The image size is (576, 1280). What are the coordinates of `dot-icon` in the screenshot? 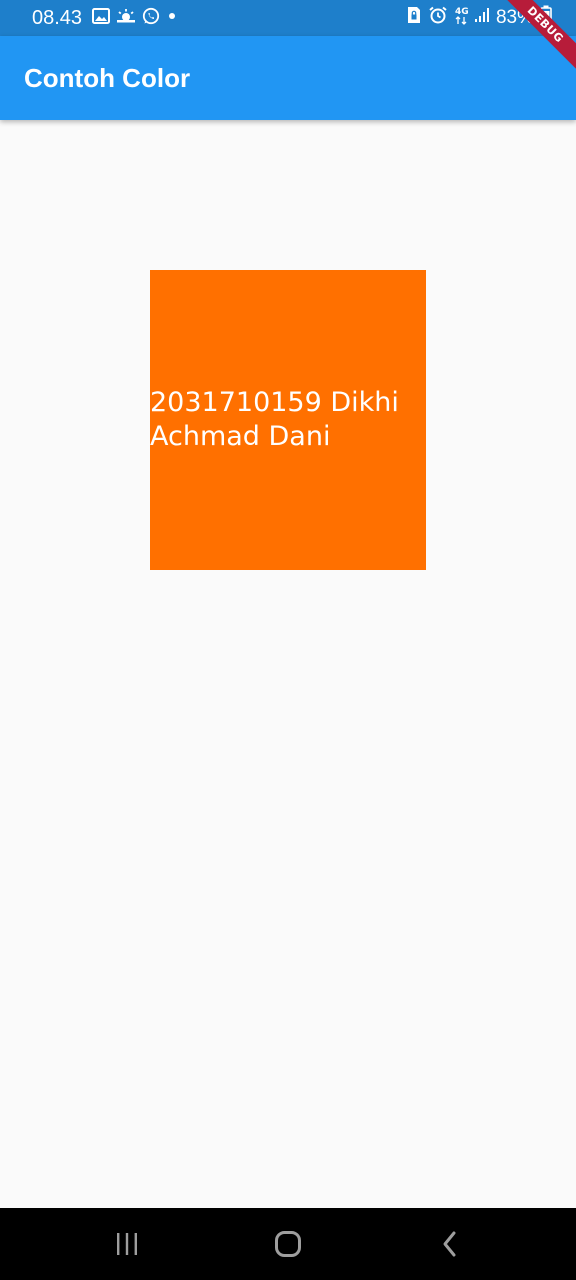 It's located at (172, 18).